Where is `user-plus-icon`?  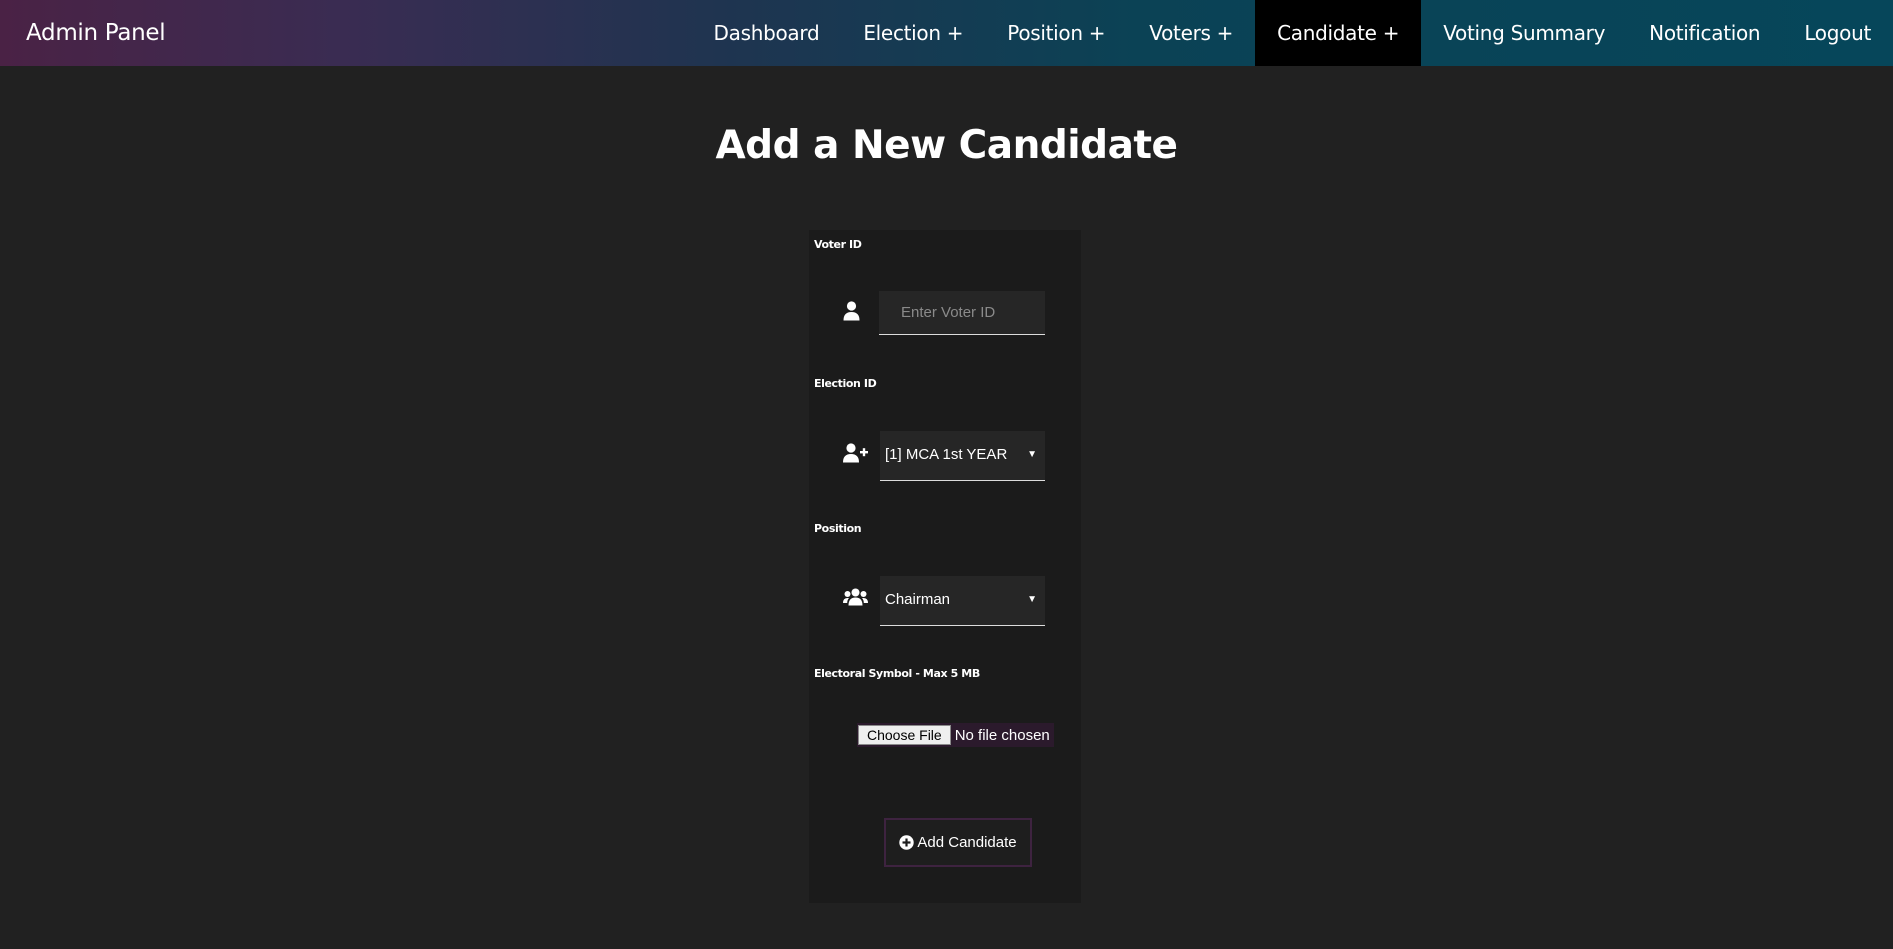 user-plus-icon is located at coordinates (855, 455).